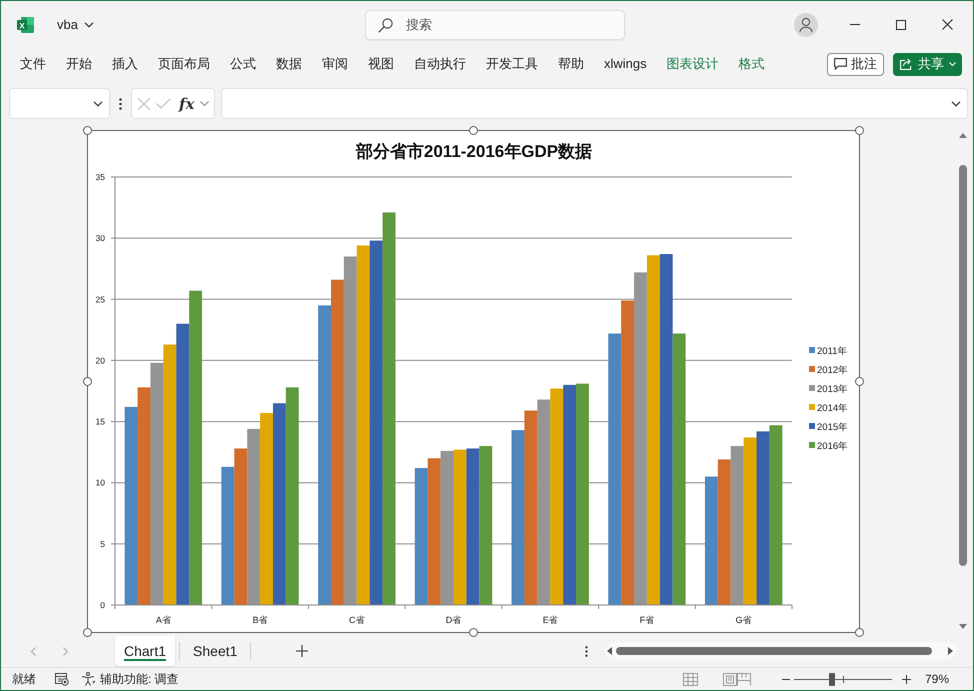 The image size is (974, 691). What do you see at coordinates (832, 427) in the screenshot?
I see `legend-label: 2015年` at bounding box center [832, 427].